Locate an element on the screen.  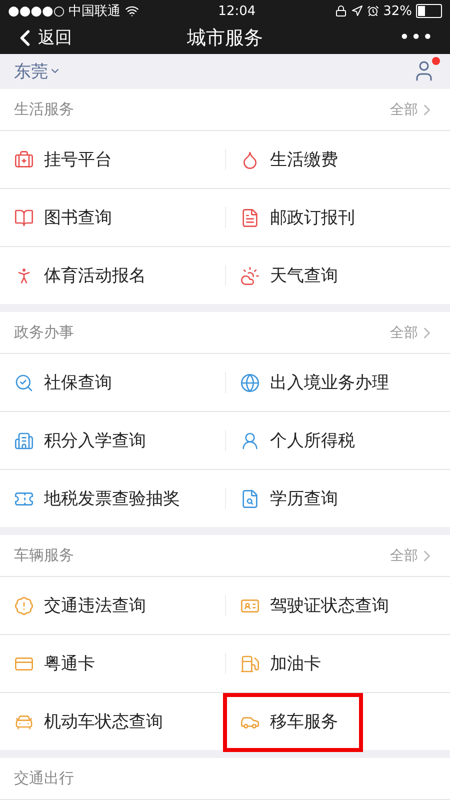
service-item: 图书查询 is located at coordinates (63, 217).